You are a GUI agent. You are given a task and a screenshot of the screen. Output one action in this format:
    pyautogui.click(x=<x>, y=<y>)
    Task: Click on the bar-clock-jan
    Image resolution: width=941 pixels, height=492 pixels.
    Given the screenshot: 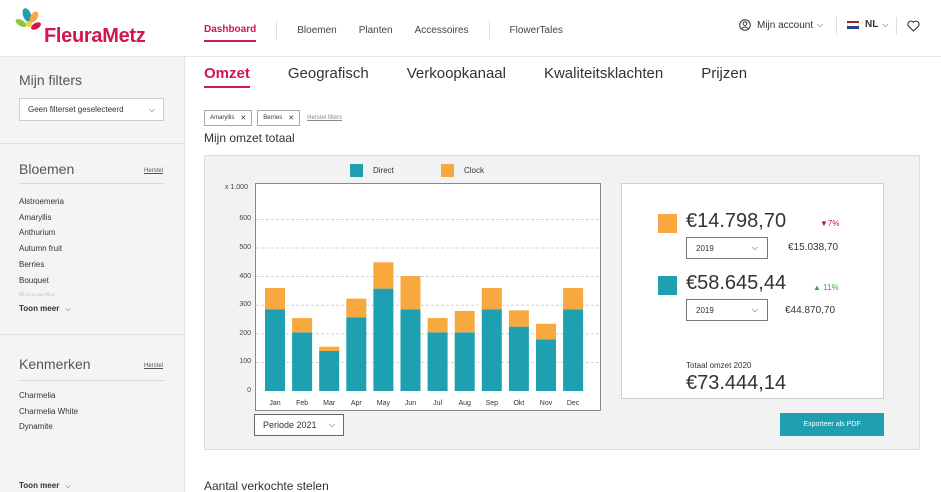 What is the action you would take?
    pyautogui.click(x=275, y=299)
    